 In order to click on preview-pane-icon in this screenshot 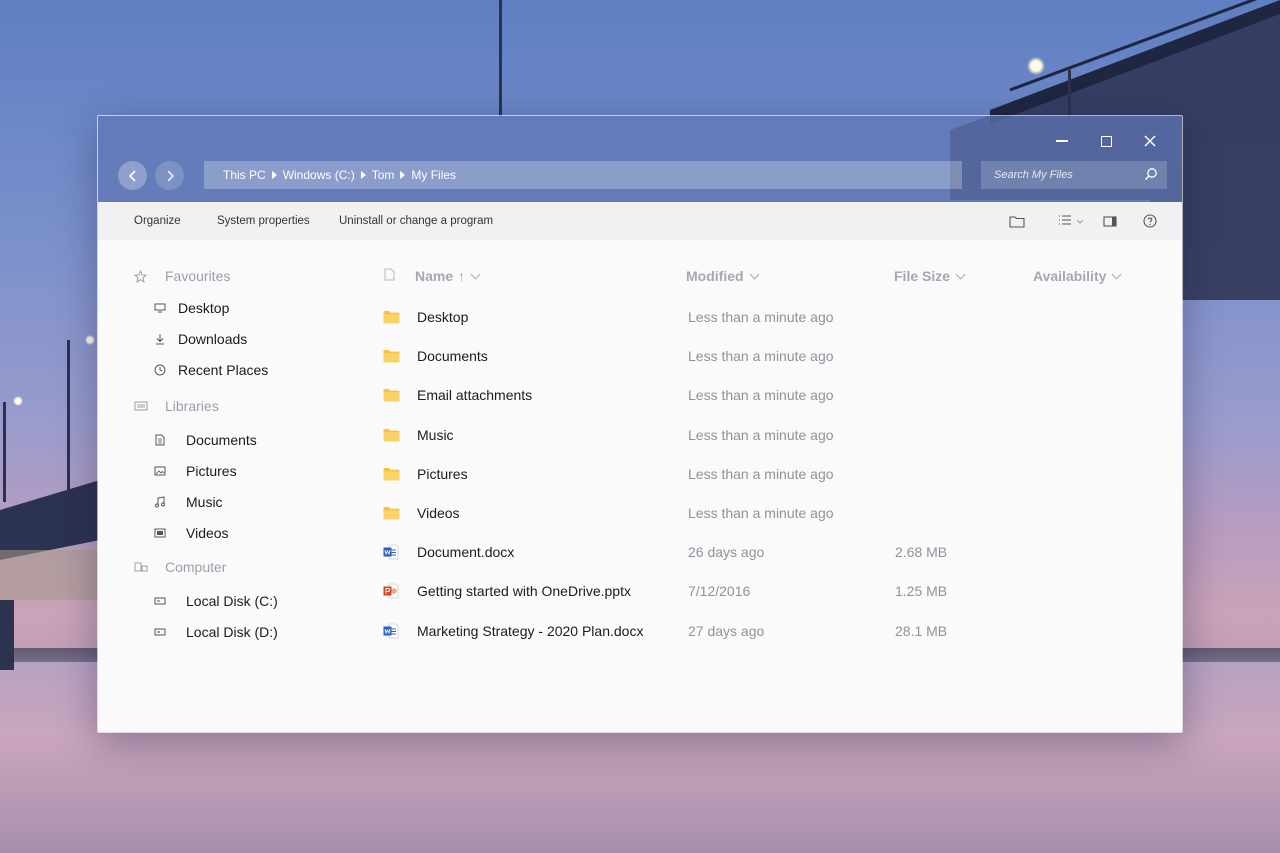, I will do `click(1110, 221)`.